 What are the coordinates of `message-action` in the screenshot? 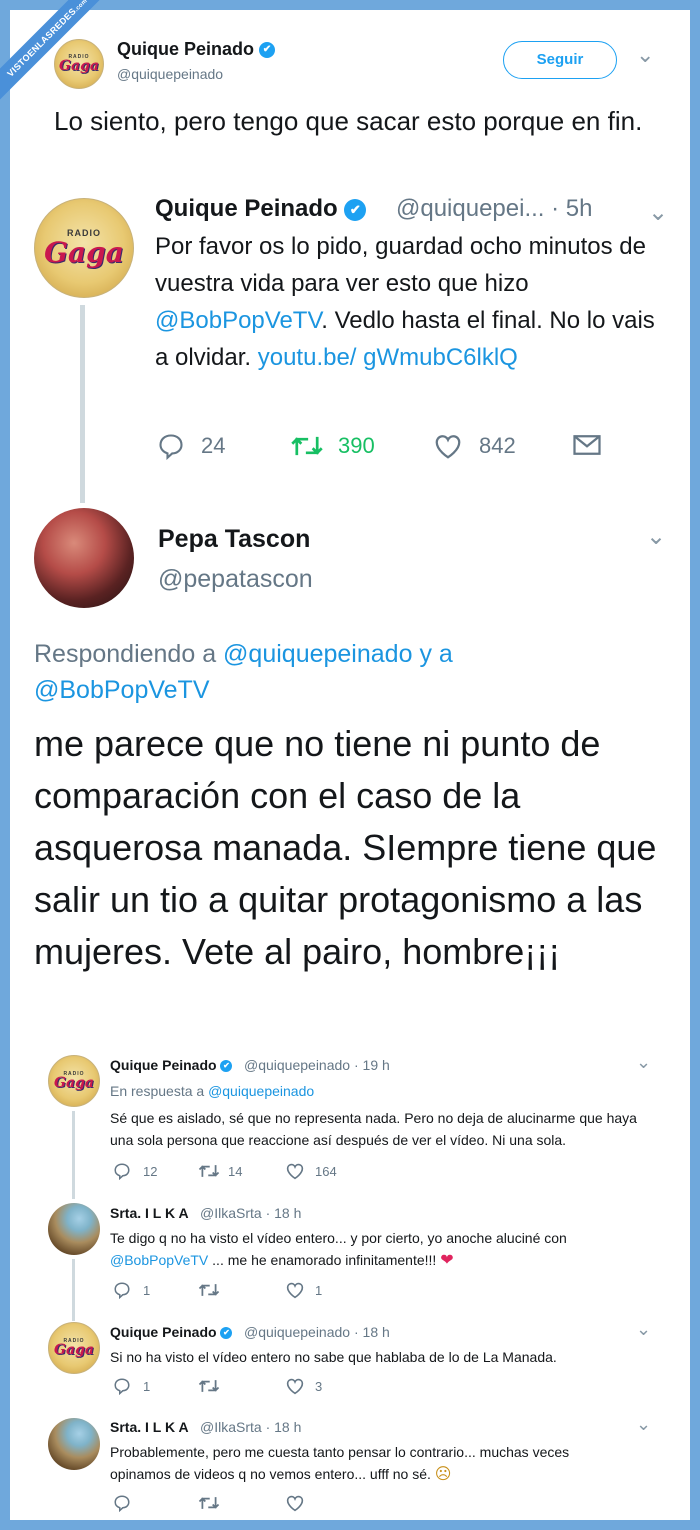 It's located at (587, 445).